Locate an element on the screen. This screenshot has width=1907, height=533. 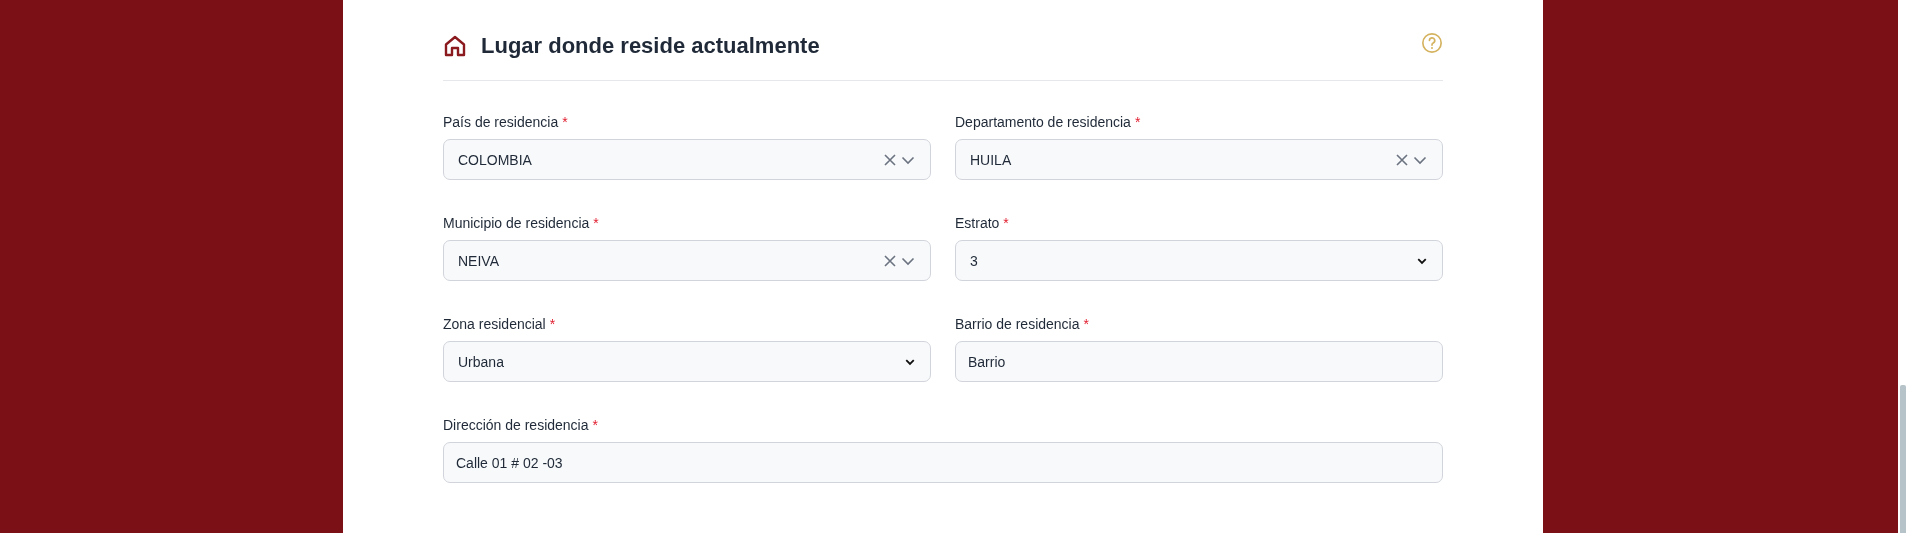
select-field: 3 is located at coordinates (1199, 260).